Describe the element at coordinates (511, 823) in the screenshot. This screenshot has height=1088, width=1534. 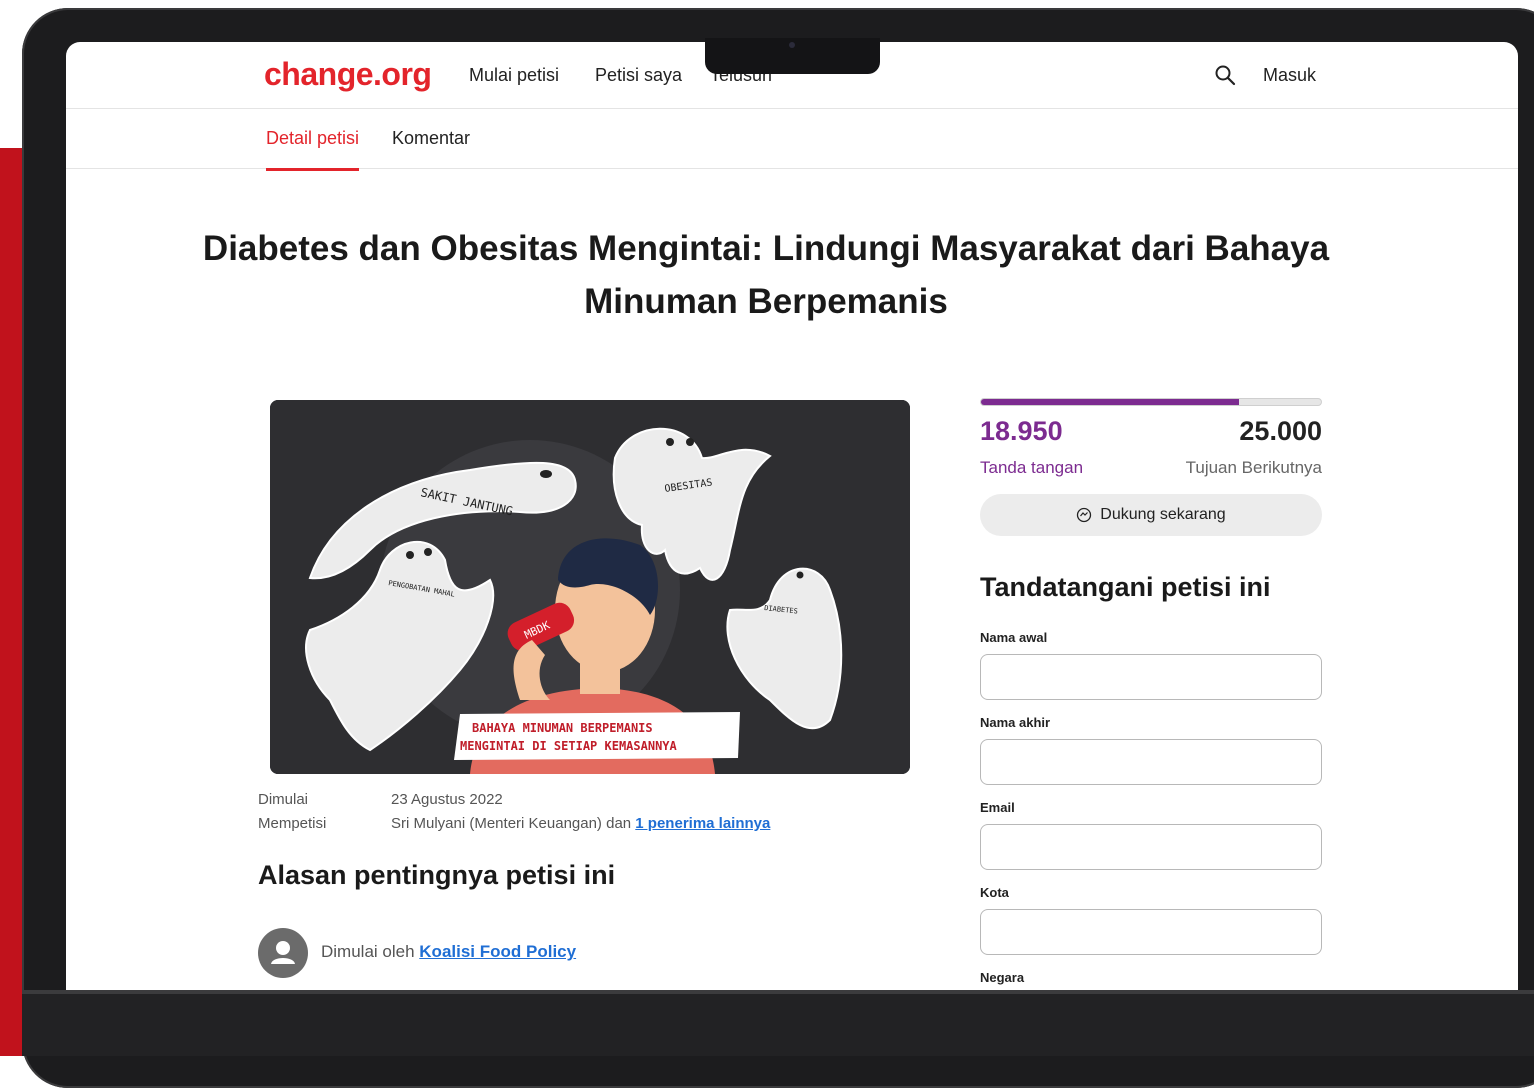
I see `petitioning-target: Sri Mulyani (Menteri Keuangan) dan` at that location.